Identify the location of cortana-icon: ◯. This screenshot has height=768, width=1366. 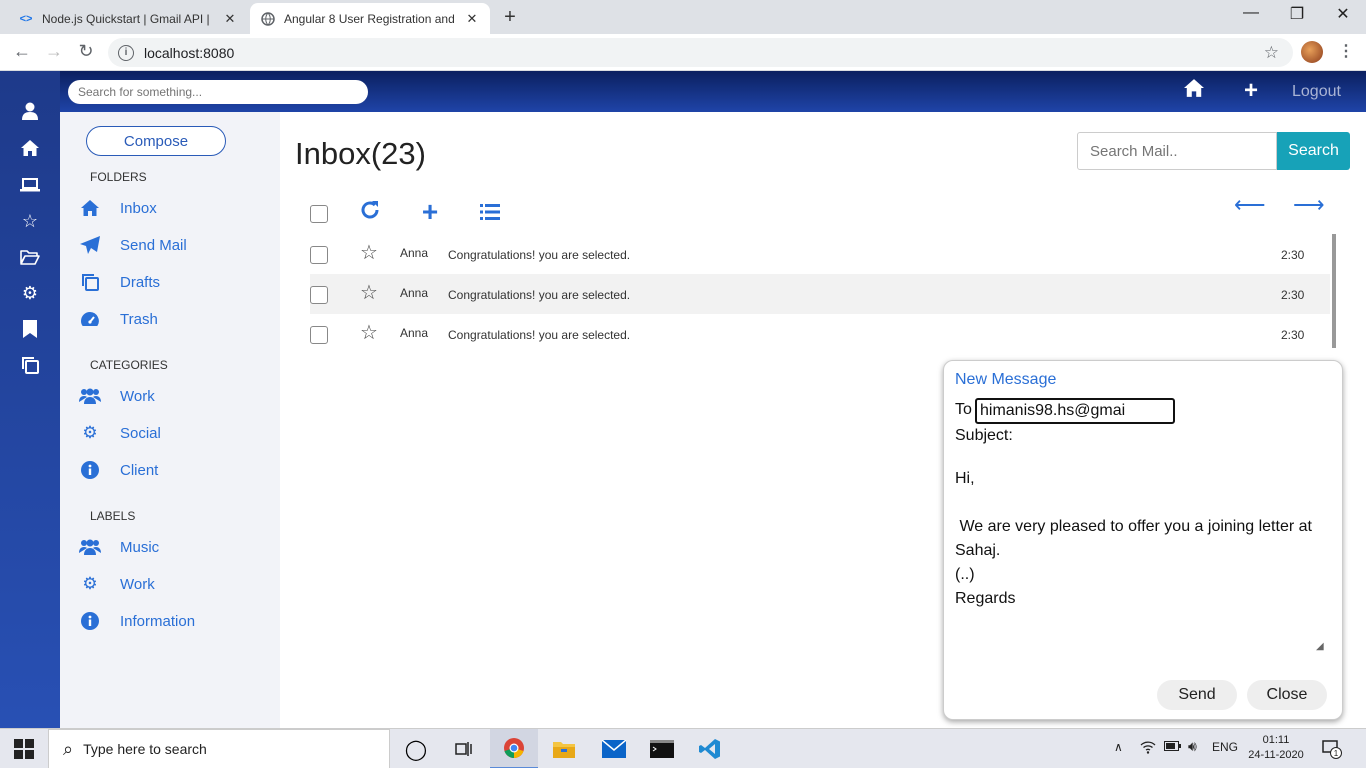
(416, 748).